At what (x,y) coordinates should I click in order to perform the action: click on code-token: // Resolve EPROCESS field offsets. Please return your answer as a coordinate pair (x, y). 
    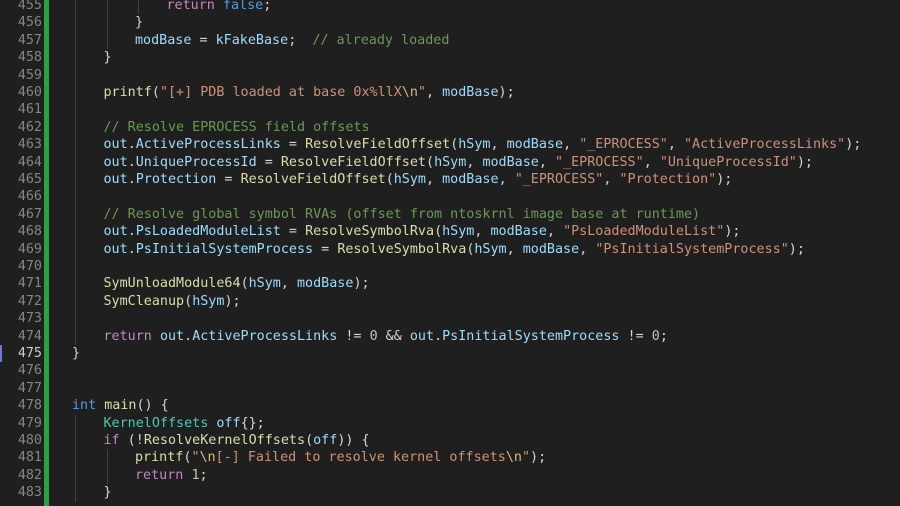
    Looking at the image, I should click on (236, 127).